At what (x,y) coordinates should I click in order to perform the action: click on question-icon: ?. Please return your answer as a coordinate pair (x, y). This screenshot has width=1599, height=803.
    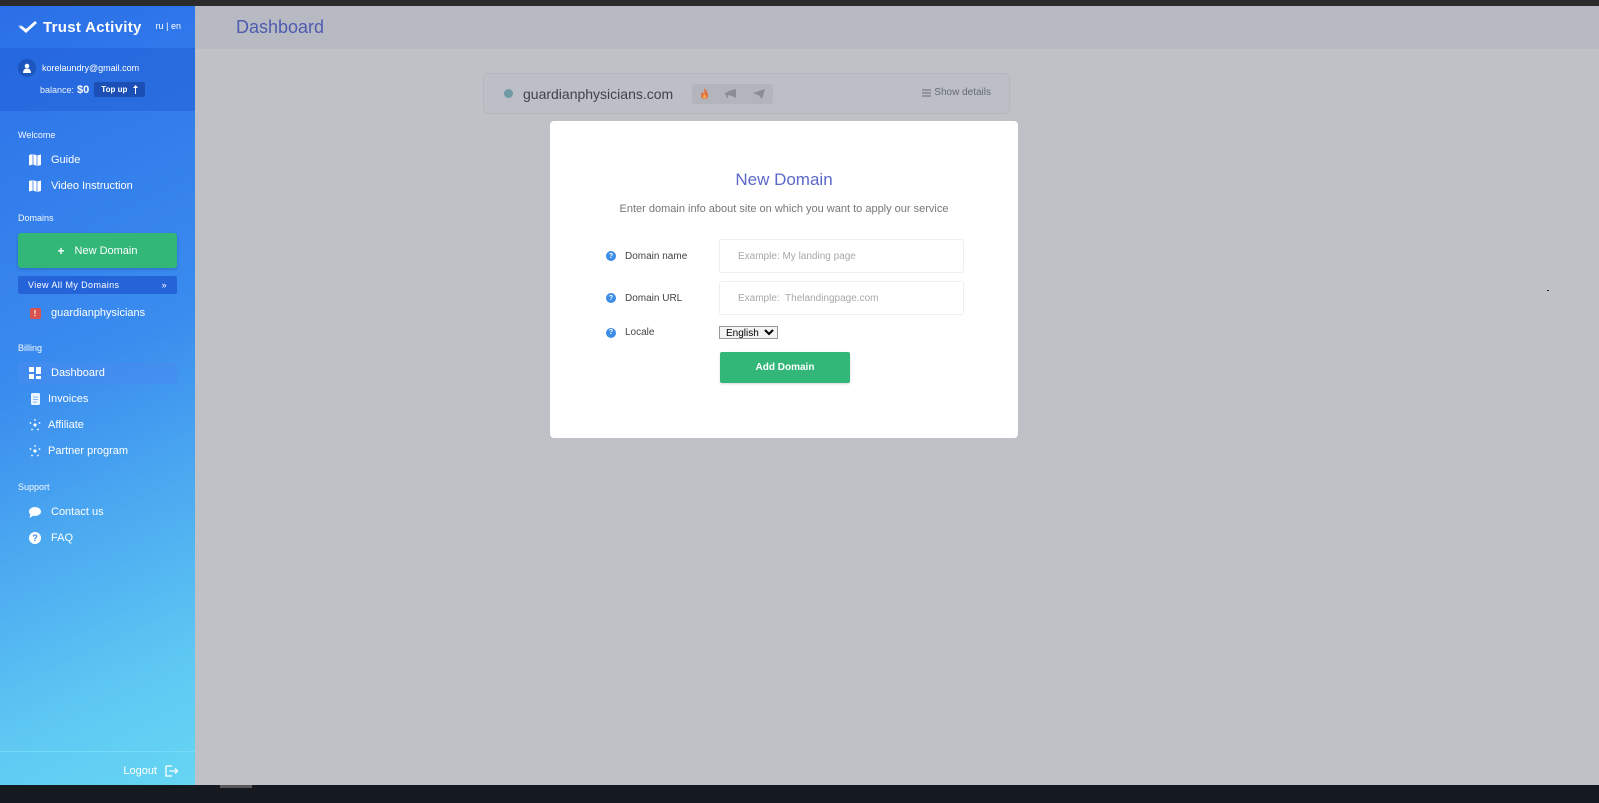
    Looking at the image, I should click on (35, 538).